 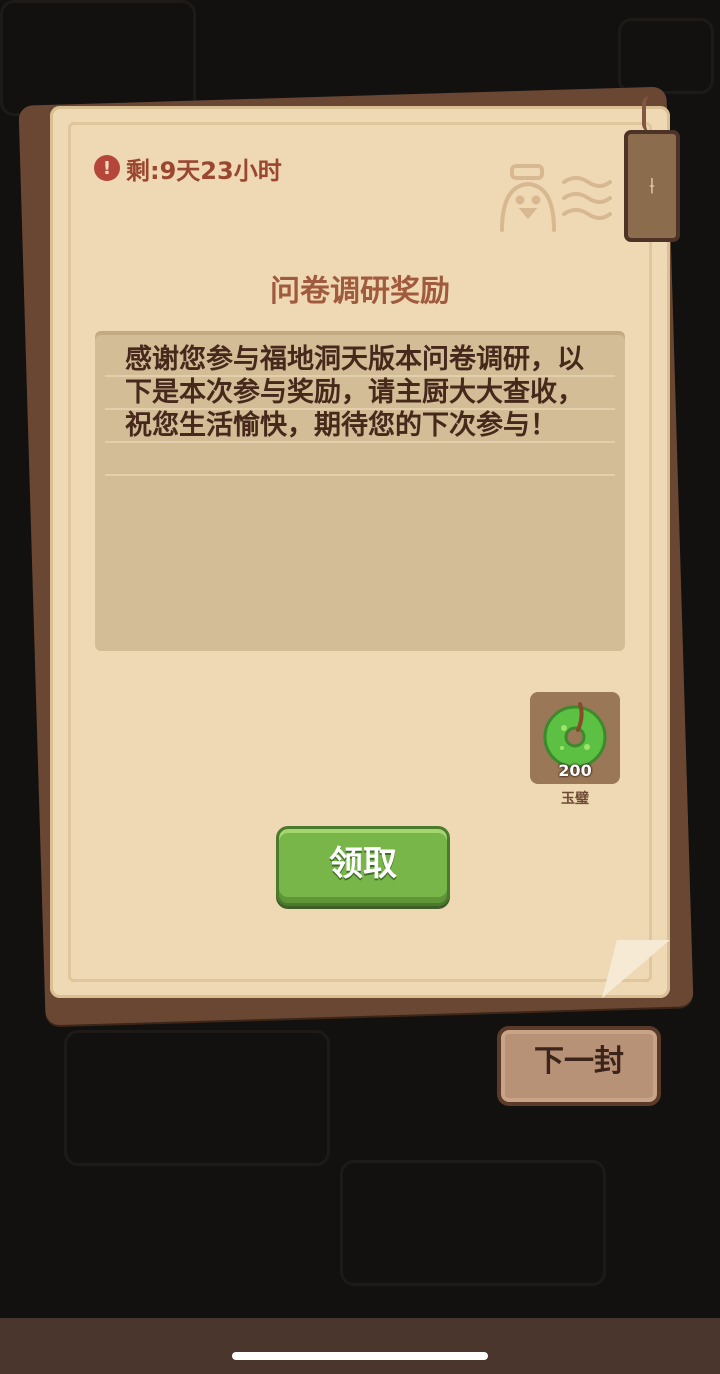 What do you see at coordinates (575, 770) in the screenshot?
I see `reward-count: 200` at bounding box center [575, 770].